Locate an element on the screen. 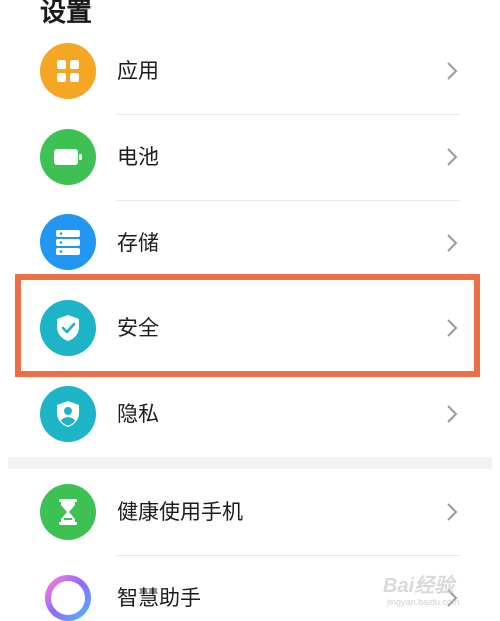 The image size is (500, 621). storage-icon is located at coordinates (68, 242).